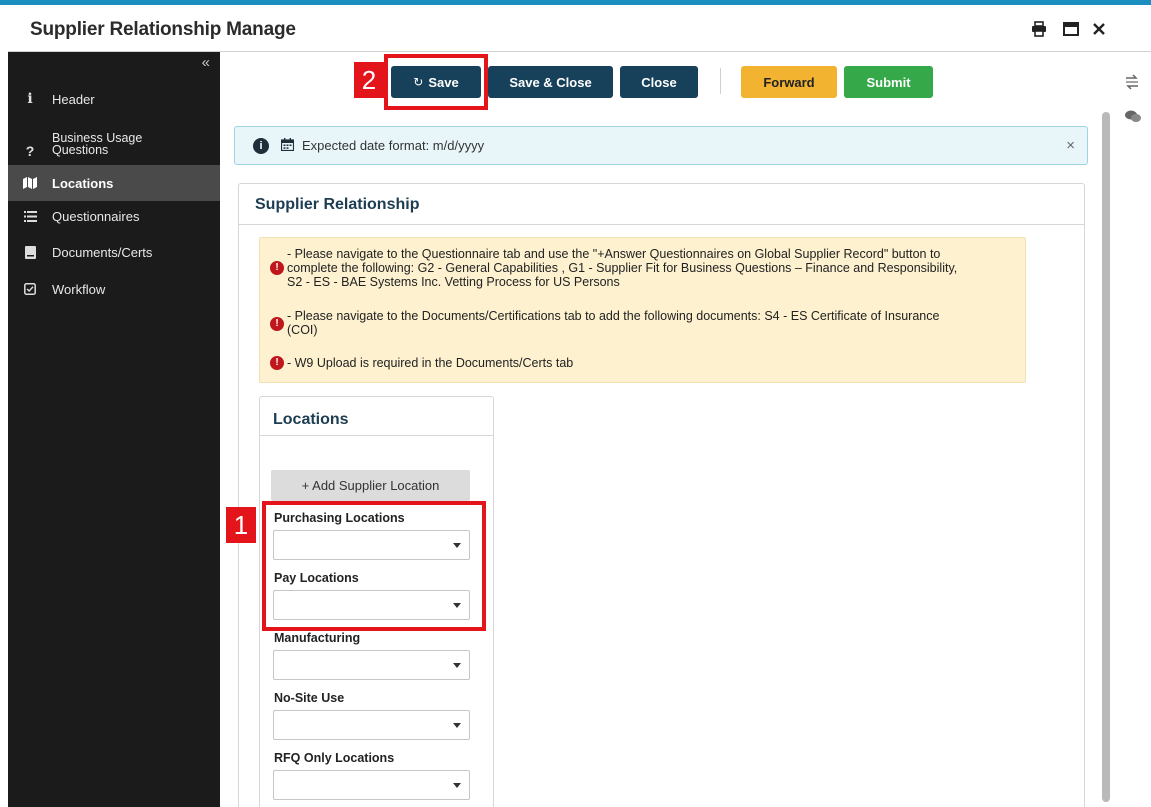 Image resolution: width=1151 pixels, height=807 pixels. What do you see at coordinates (317, 638) in the screenshot?
I see `manufacturing-label: Manufacturing` at bounding box center [317, 638].